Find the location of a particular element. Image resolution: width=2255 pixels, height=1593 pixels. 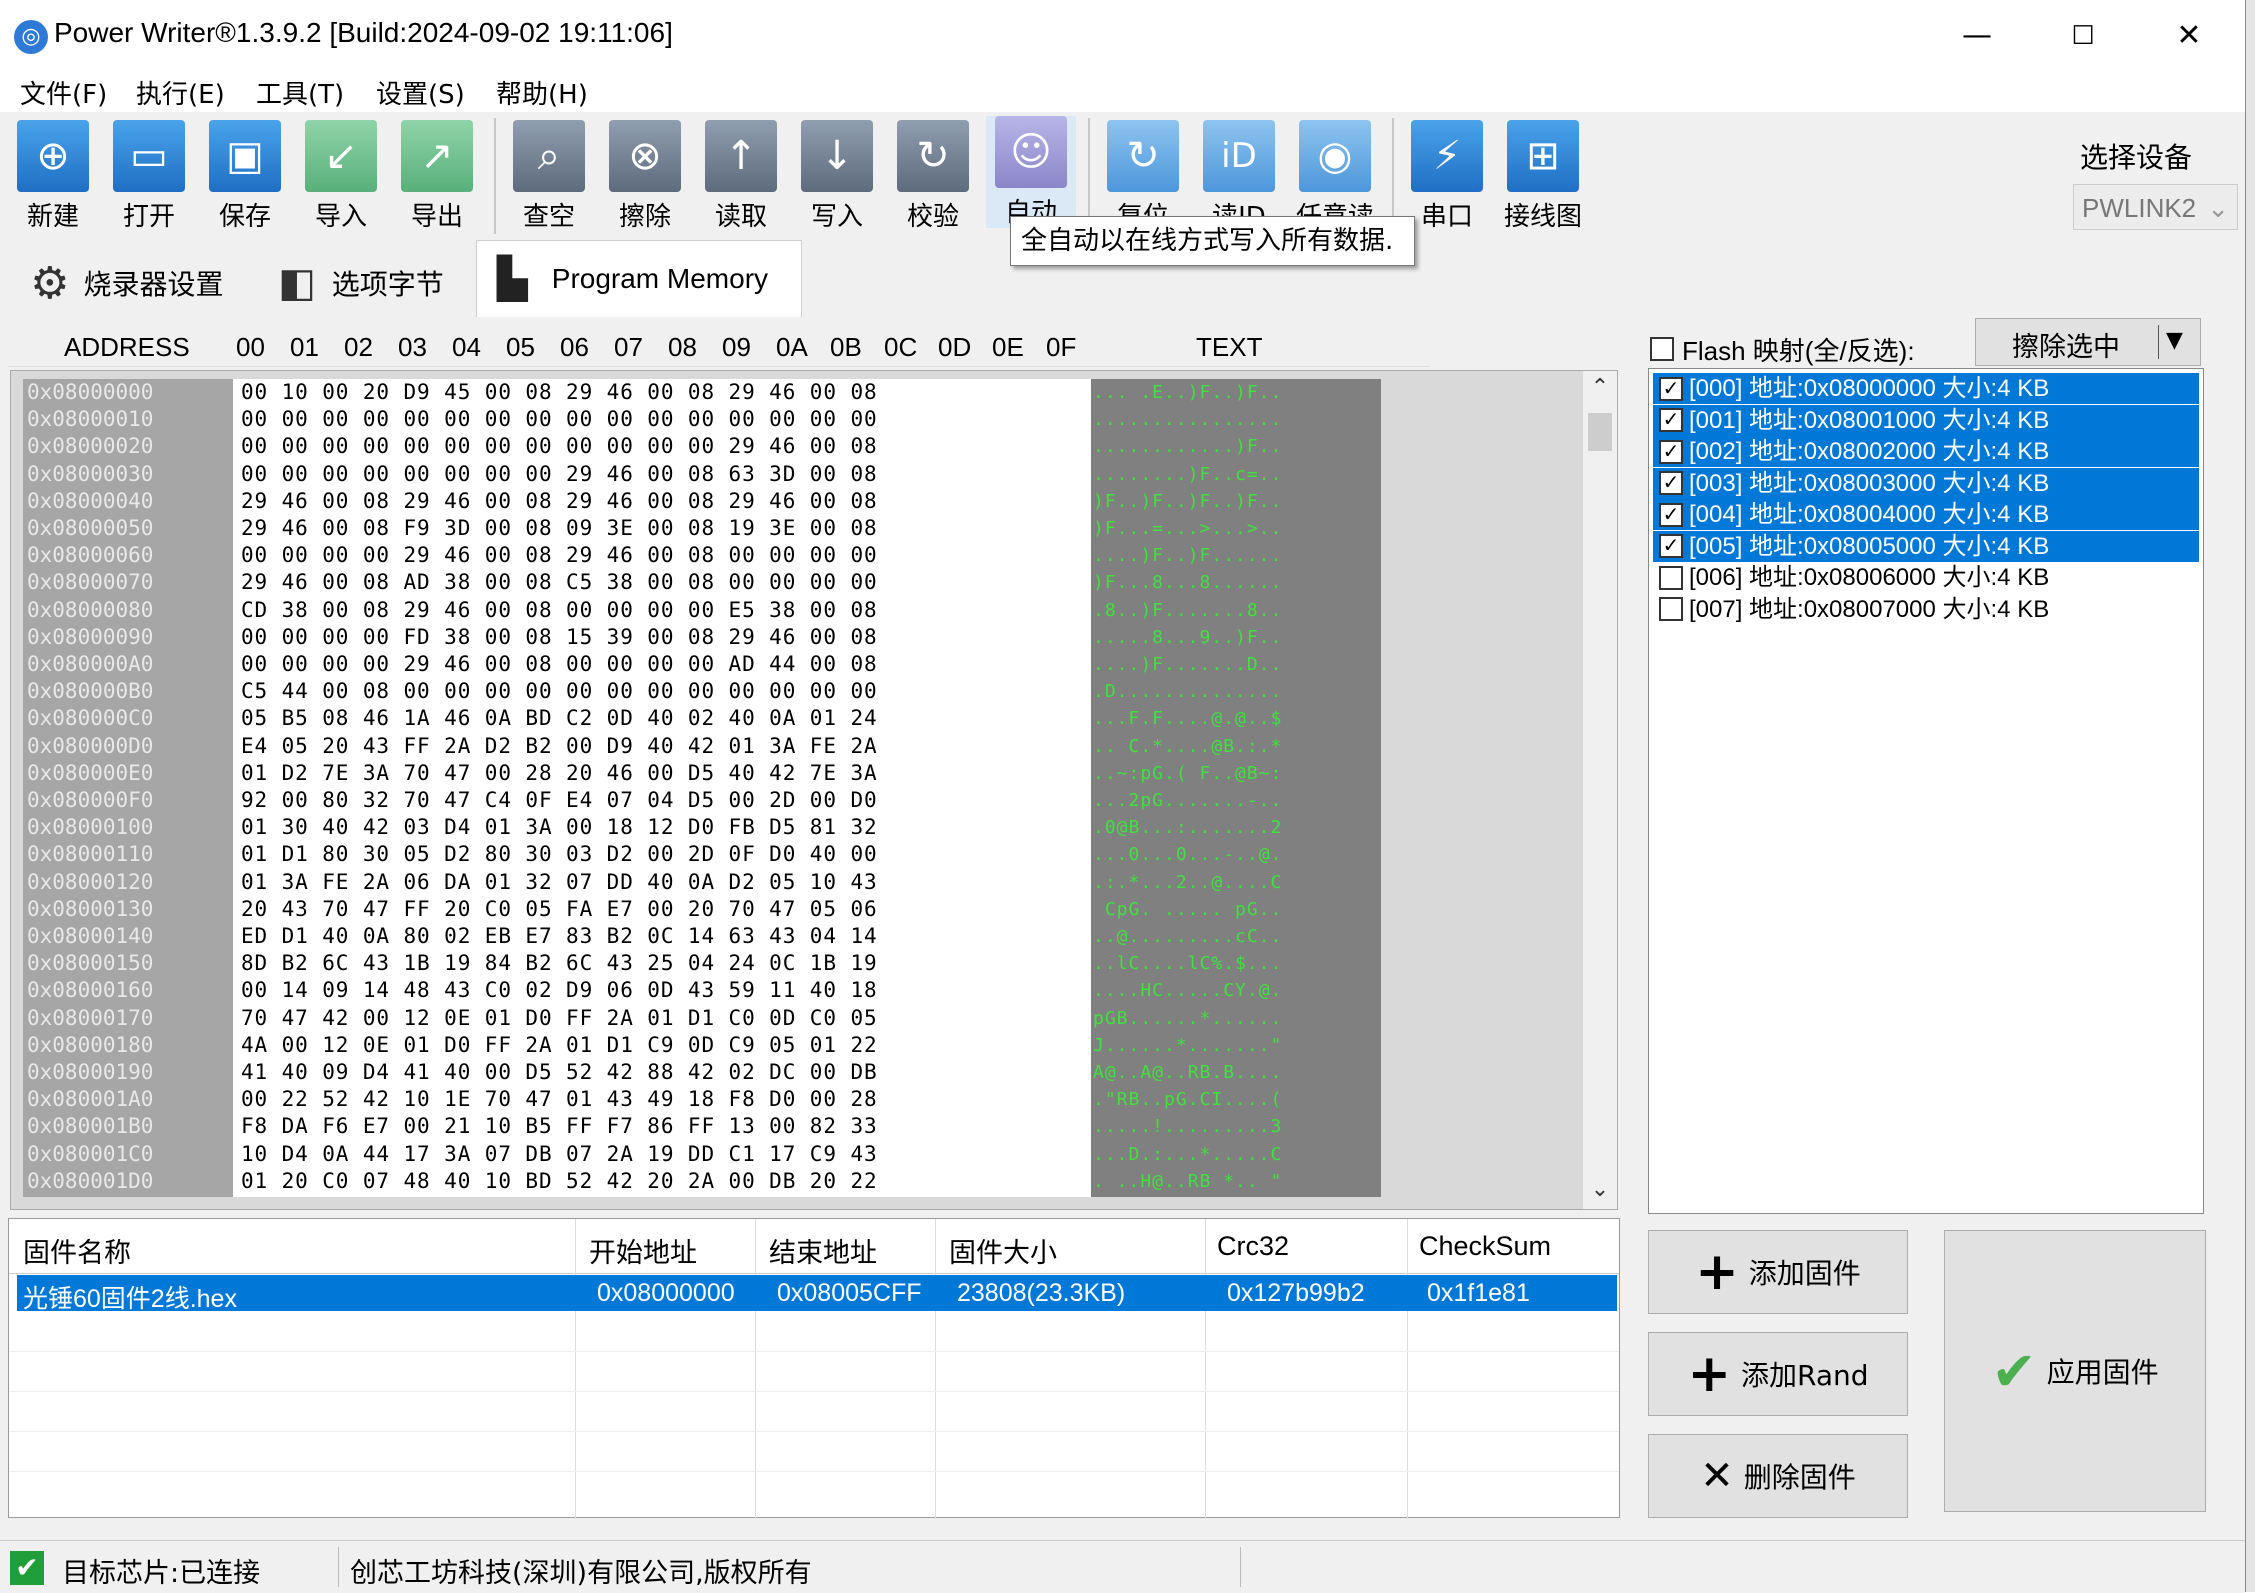

flash-sector-item: ✓ [002] 地址:0x08002000 大小:4 KB is located at coordinates (1926, 451).